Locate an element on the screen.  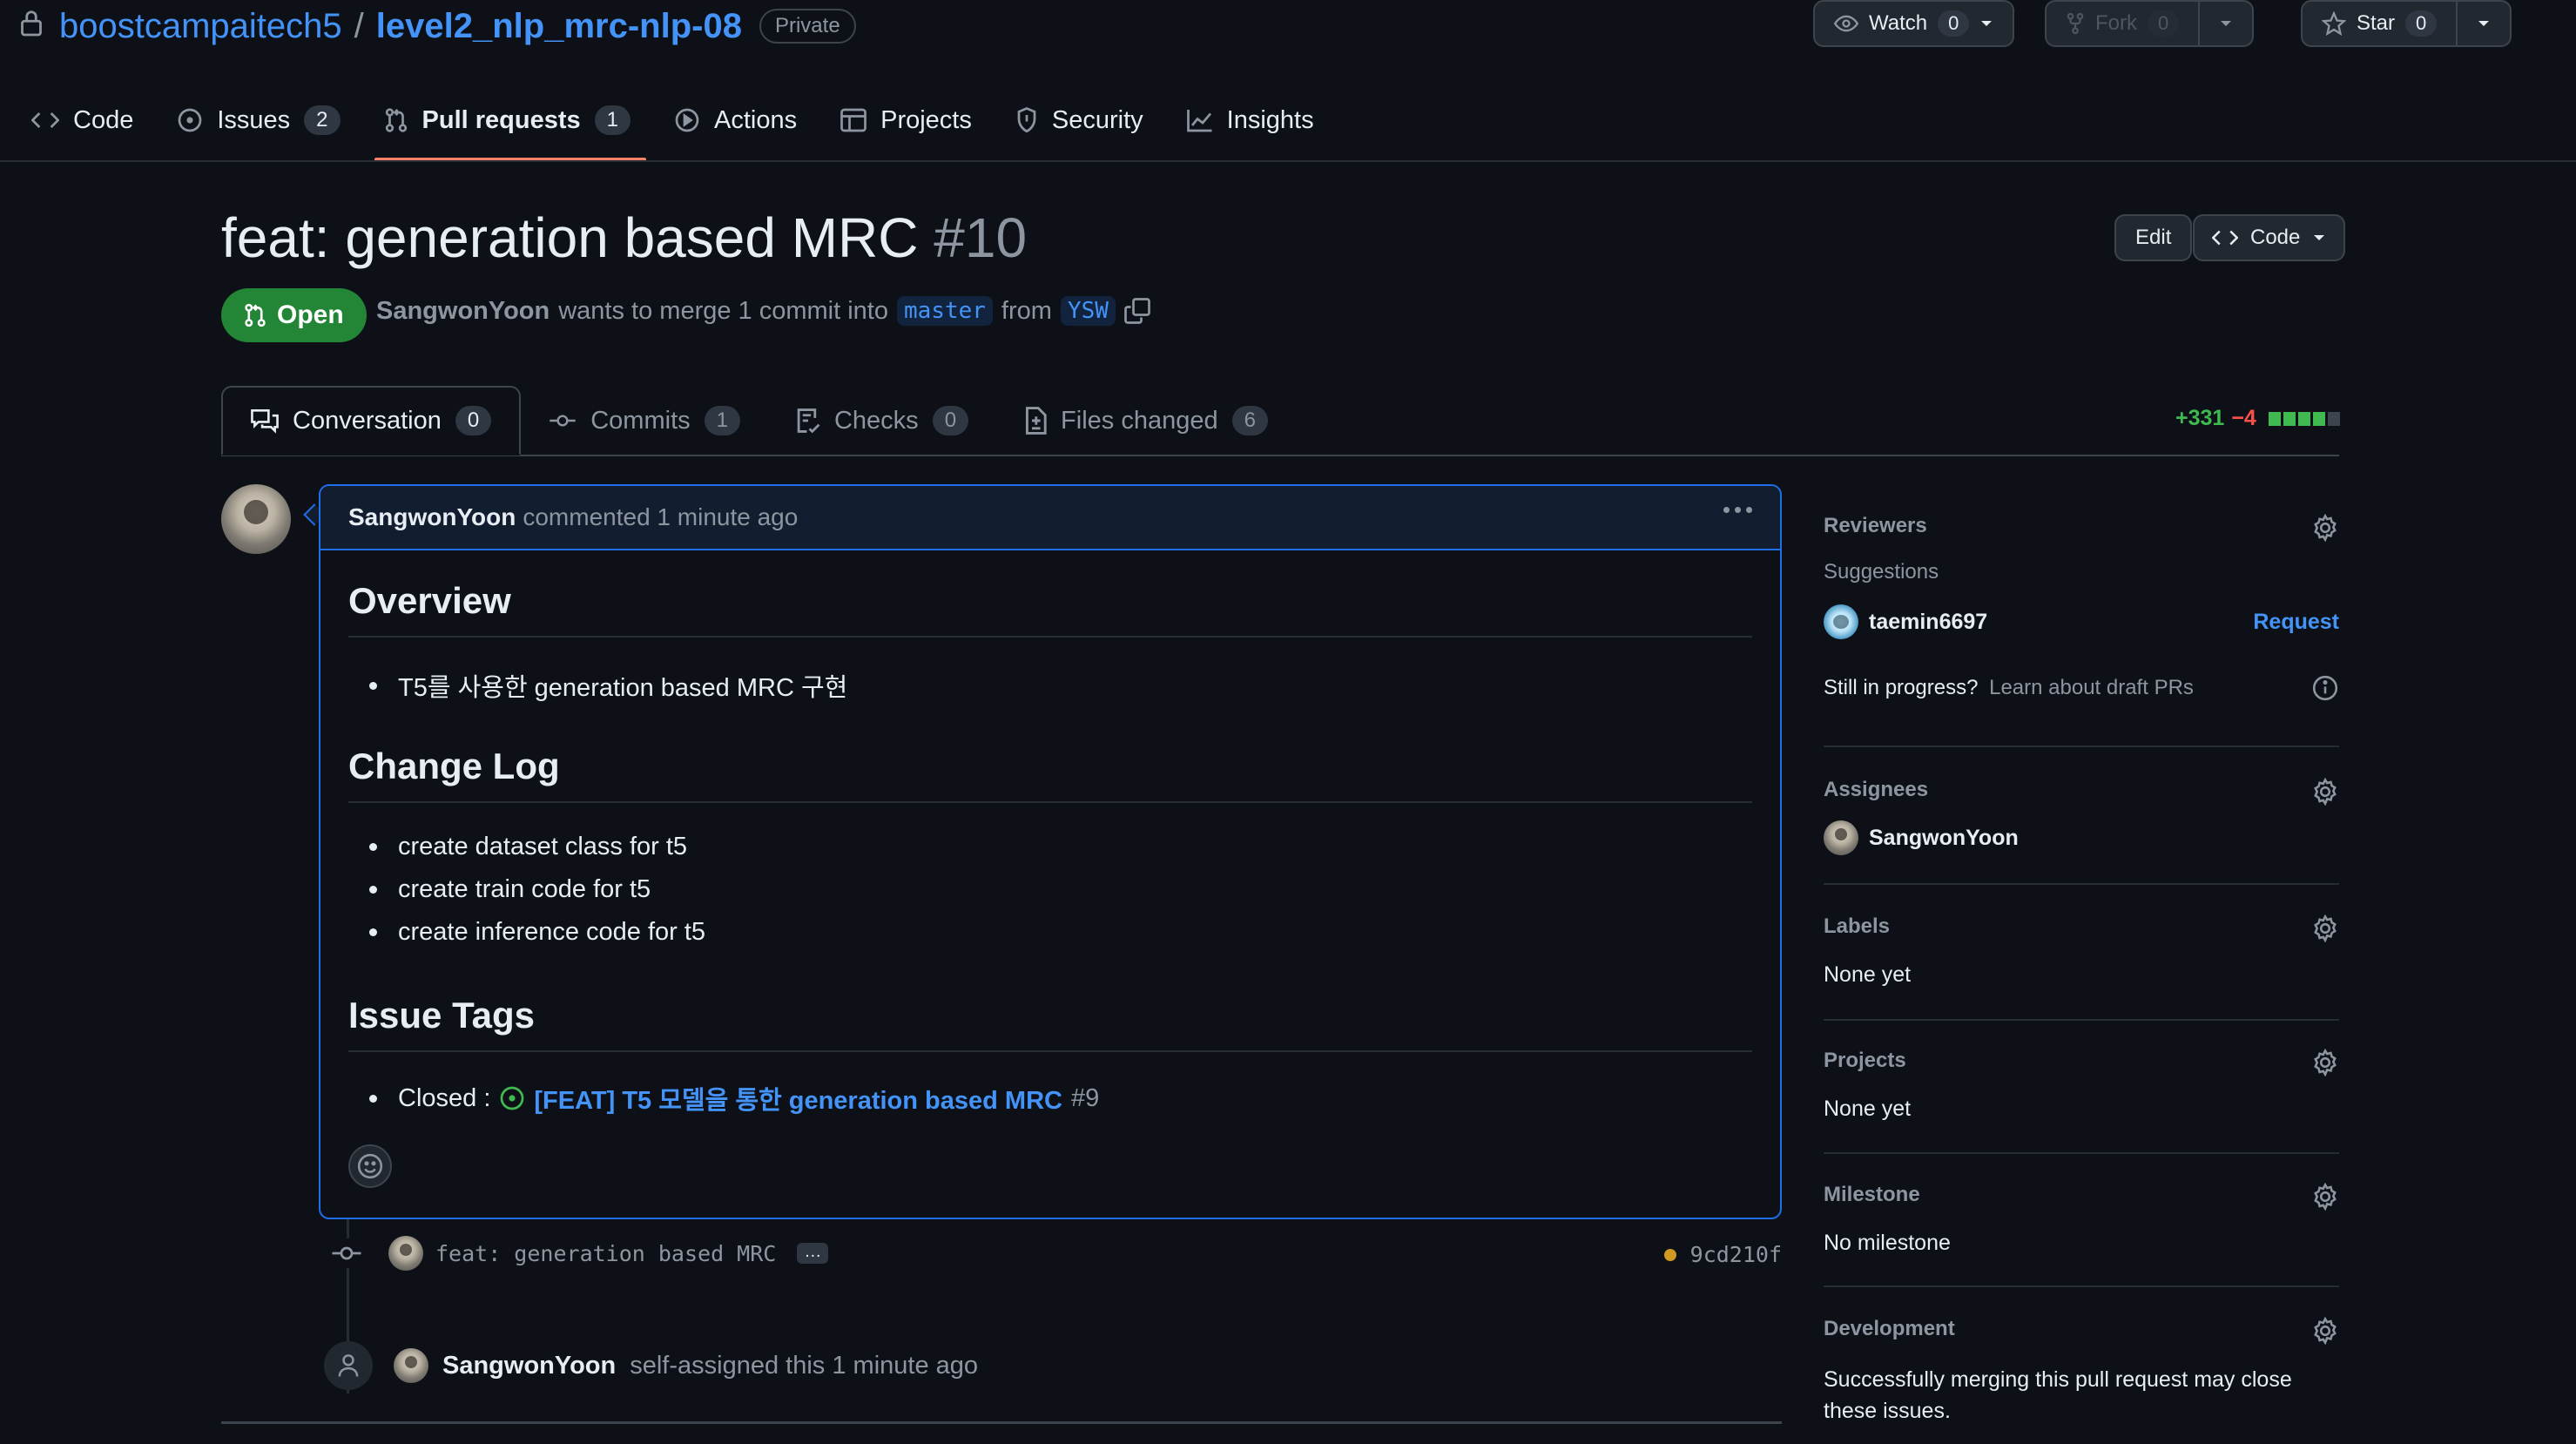
star-label: Star is located at coordinates (2376, 23).